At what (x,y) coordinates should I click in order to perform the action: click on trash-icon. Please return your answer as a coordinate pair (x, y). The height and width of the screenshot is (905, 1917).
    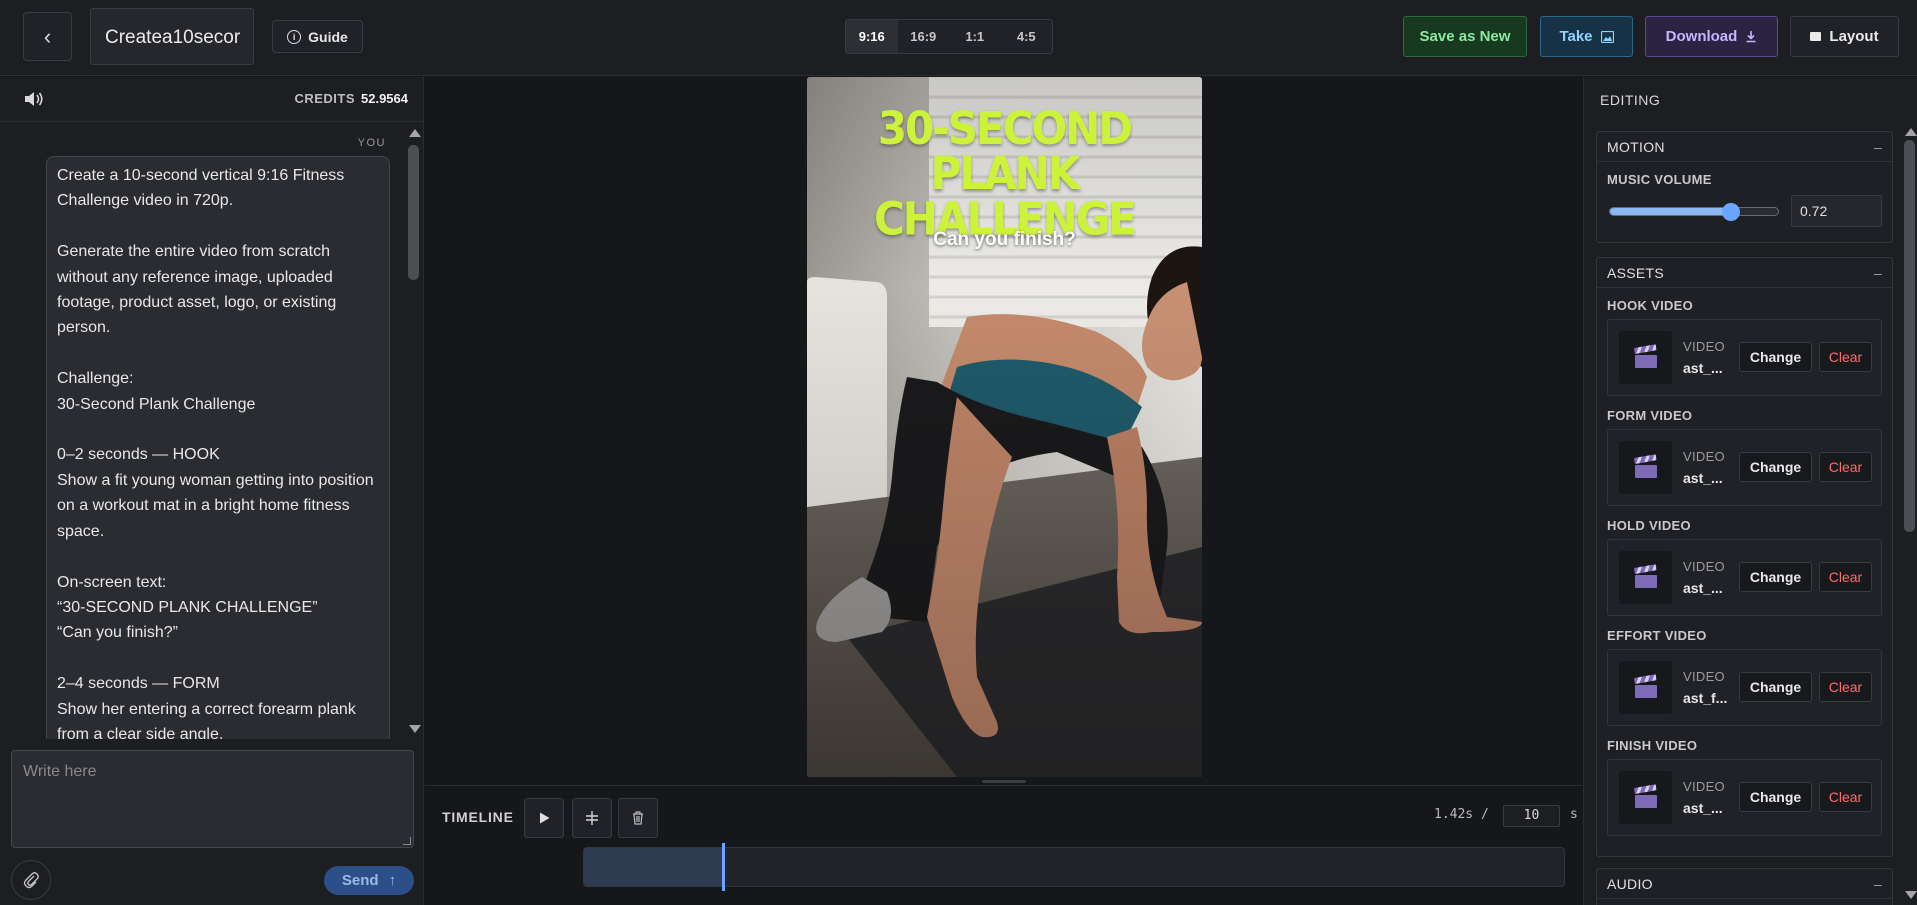
    Looking at the image, I should click on (638, 818).